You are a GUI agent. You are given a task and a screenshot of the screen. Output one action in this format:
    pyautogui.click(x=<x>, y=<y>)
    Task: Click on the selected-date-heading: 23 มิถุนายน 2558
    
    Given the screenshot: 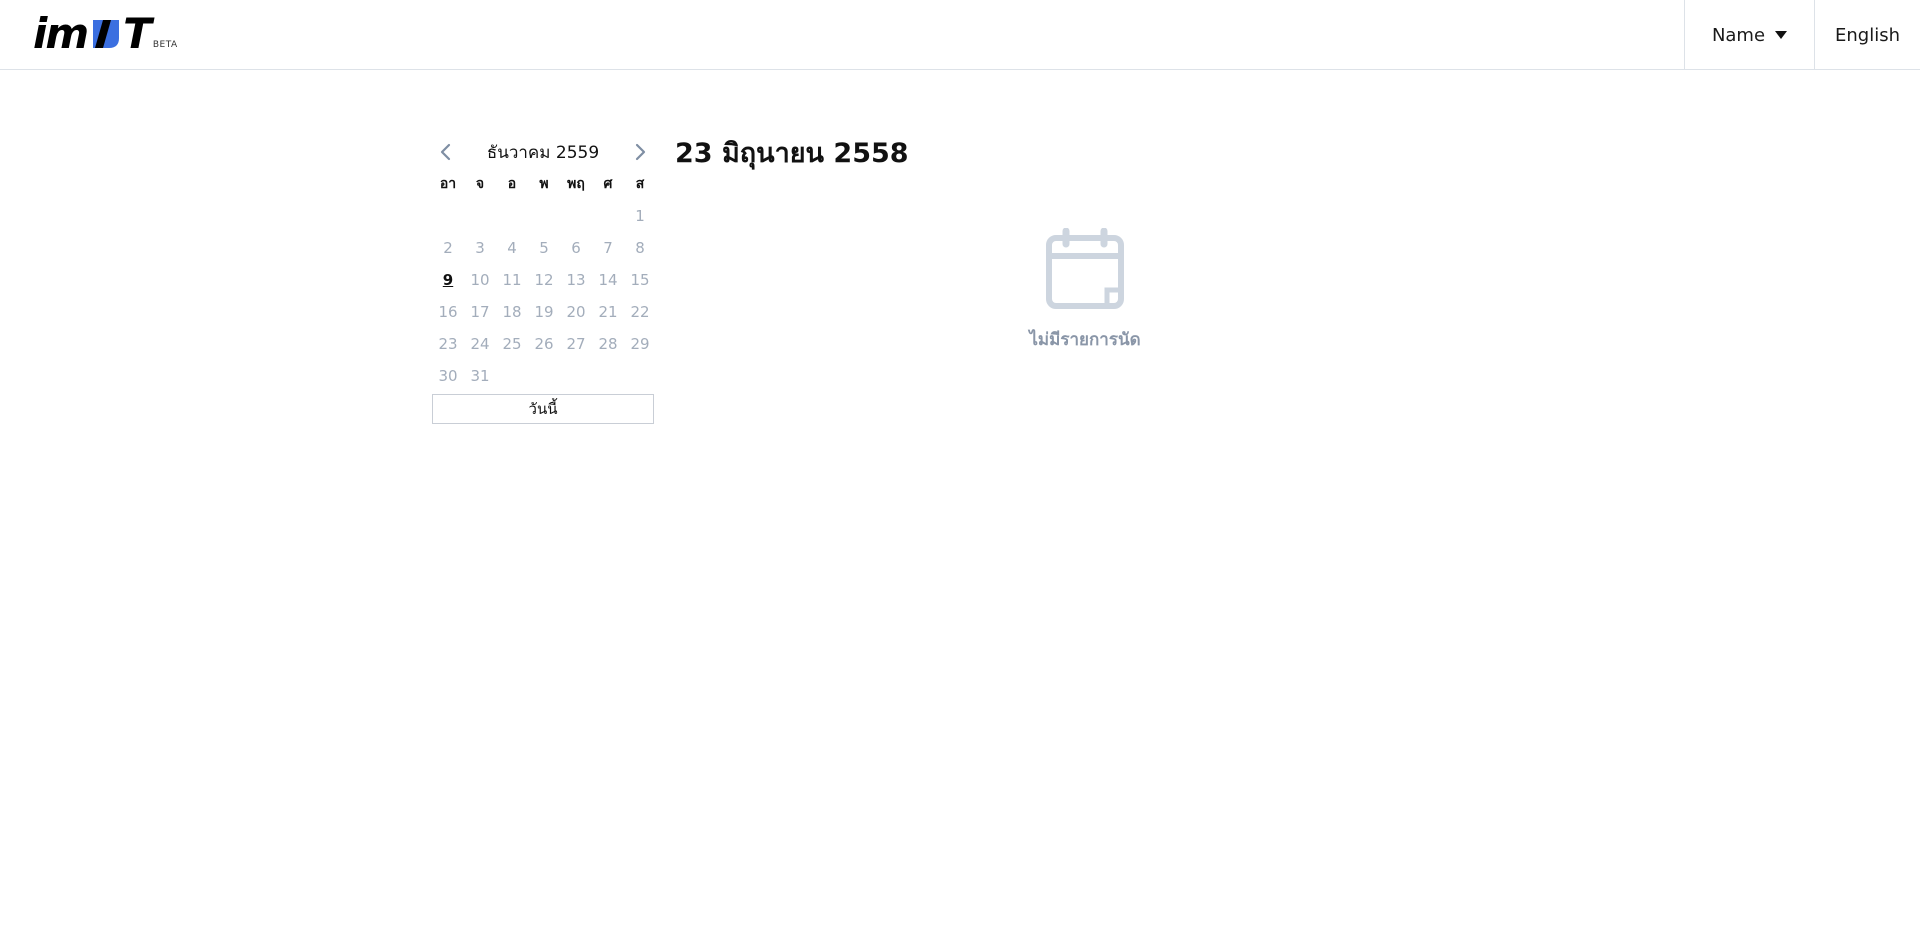 What is the action you would take?
    pyautogui.click(x=792, y=153)
    